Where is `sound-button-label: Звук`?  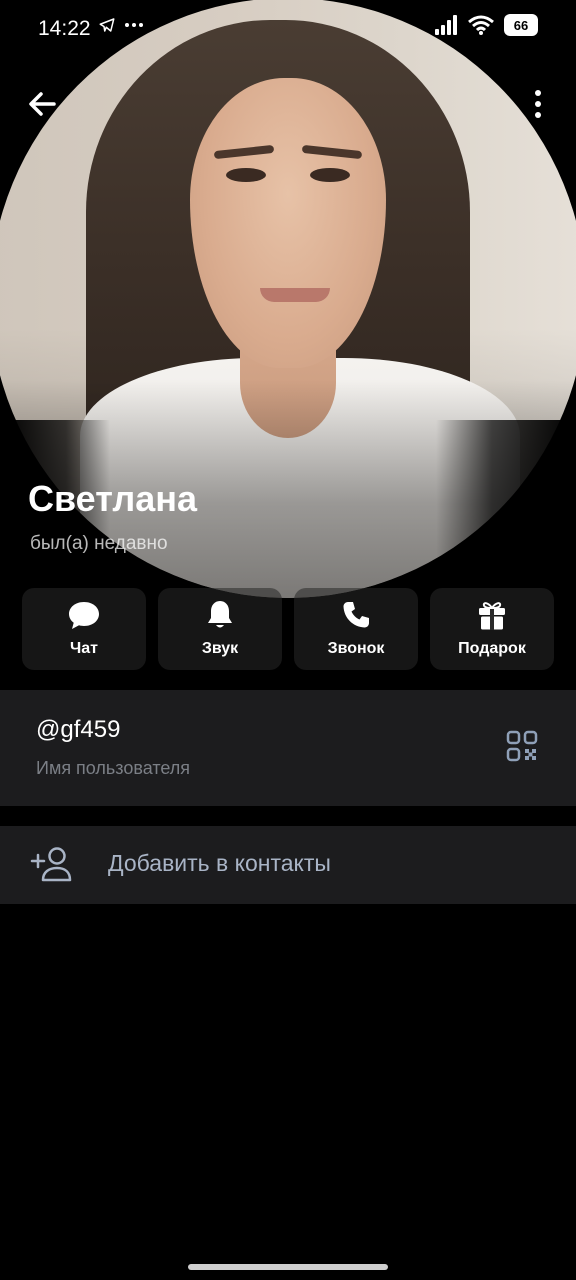
sound-button-label: Звук is located at coordinates (220, 648).